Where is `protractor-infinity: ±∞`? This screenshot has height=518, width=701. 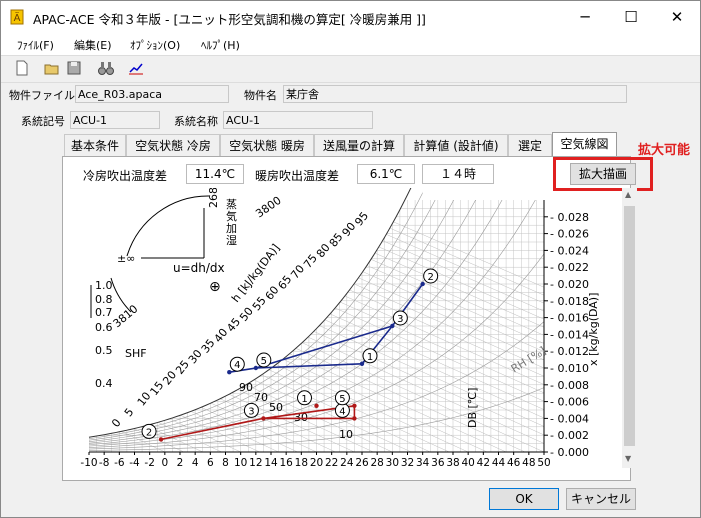 protractor-infinity: ±∞ is located at coordinates (126, 258).